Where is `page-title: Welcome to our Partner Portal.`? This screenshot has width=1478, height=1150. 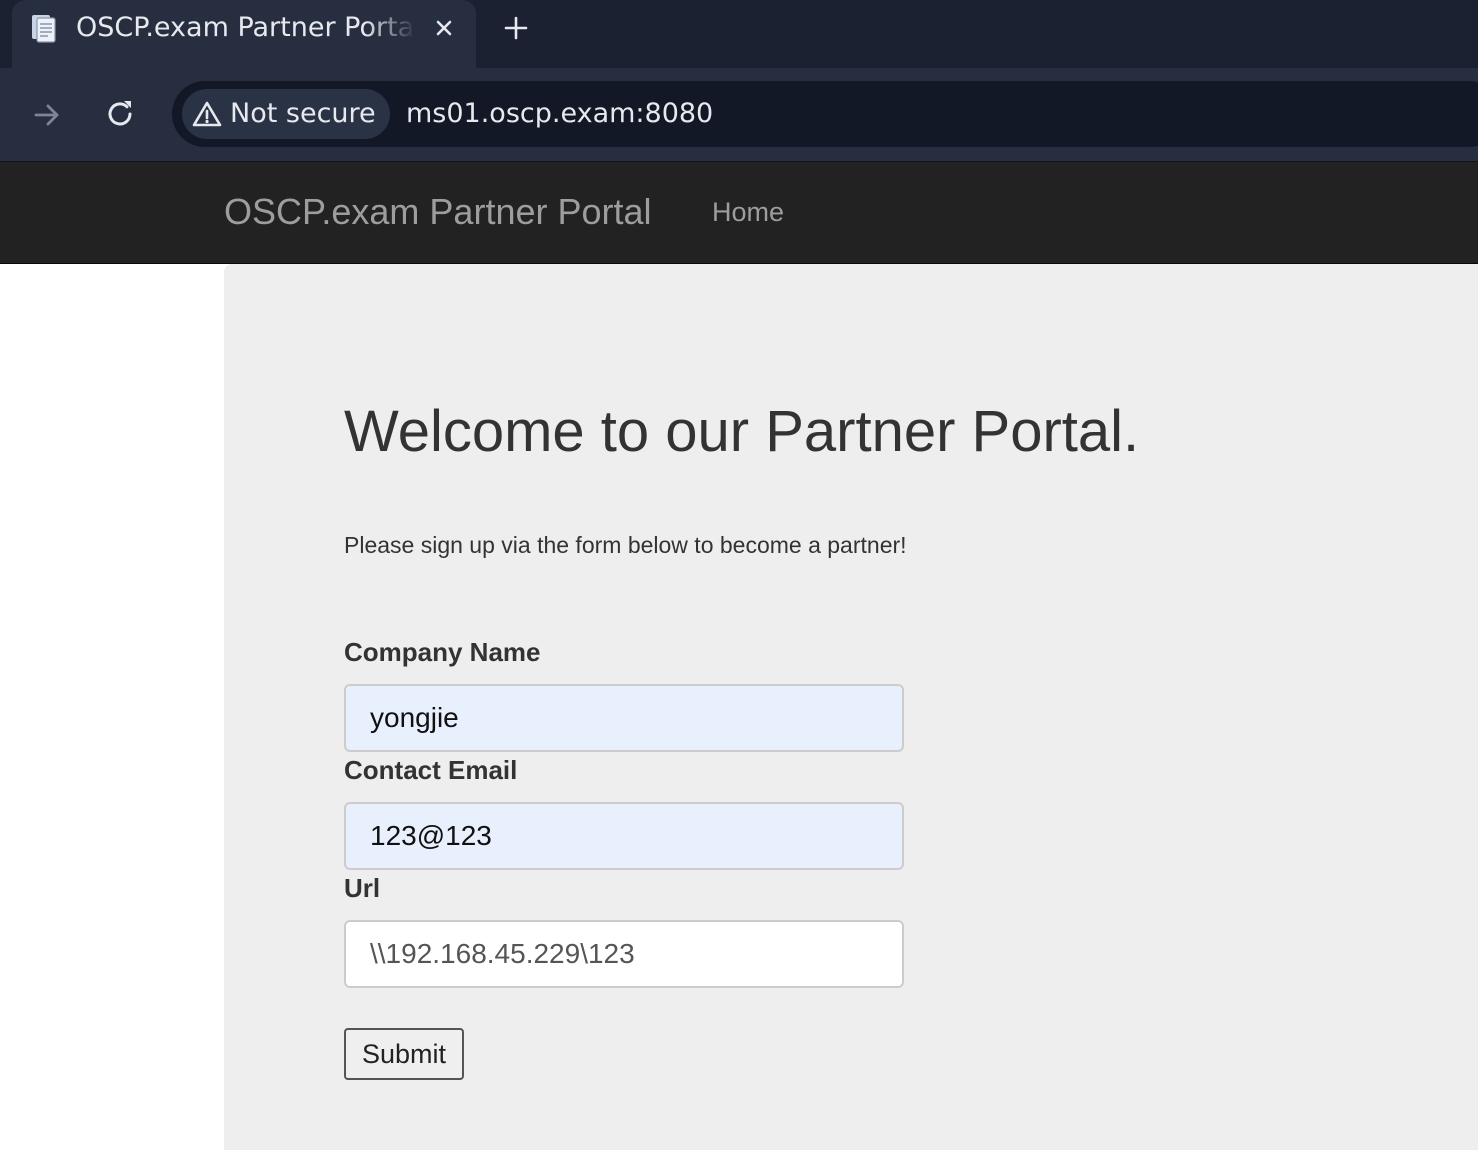
page-title: Welcome to our Partner Portal. is located at coordinates (742, 431).